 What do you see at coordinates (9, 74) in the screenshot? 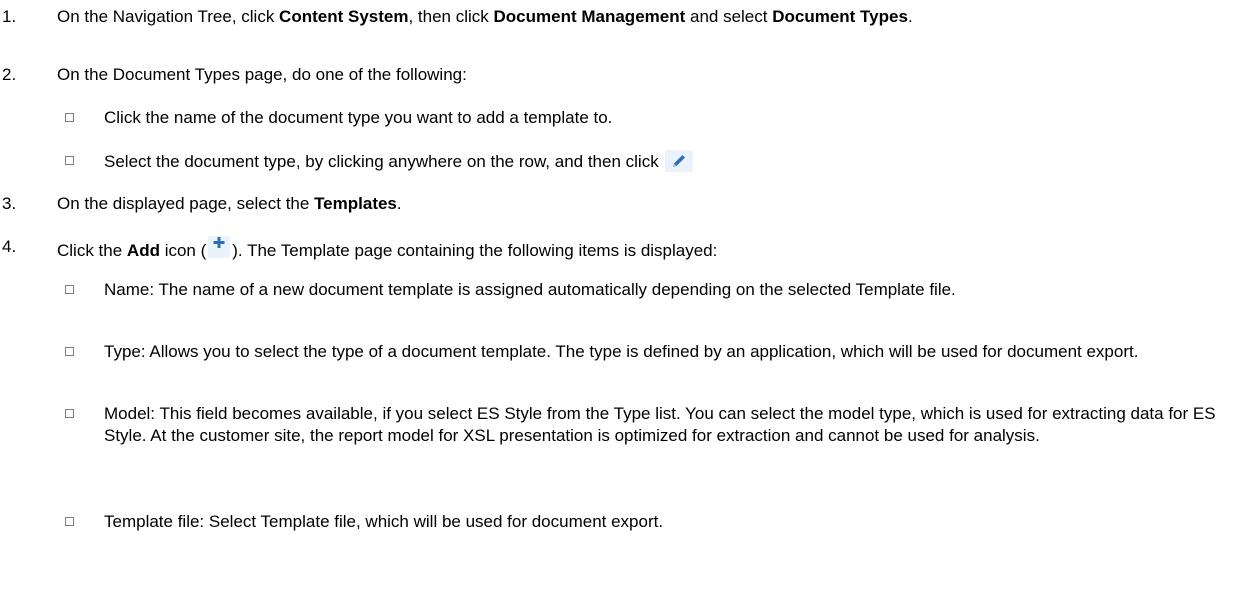
I see `step-number: 2.` at bounding box center [9, 74].